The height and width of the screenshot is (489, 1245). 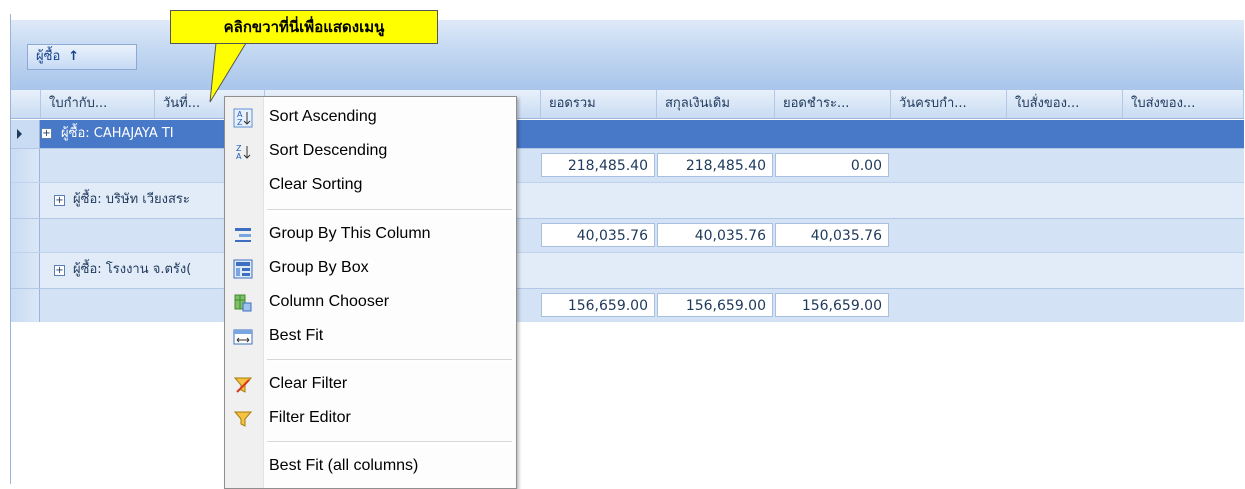 What do you see at coordinates (243, 302) in the screenshot?
I see `column-chooser-icon` at bounding box center [243, 302].